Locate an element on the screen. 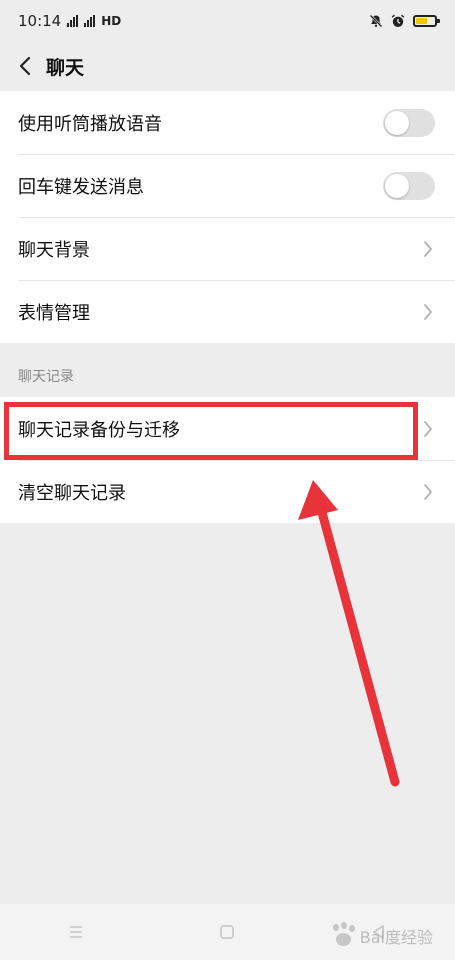  setting-label: 聊天背景 is located at coordinates (54, 250).